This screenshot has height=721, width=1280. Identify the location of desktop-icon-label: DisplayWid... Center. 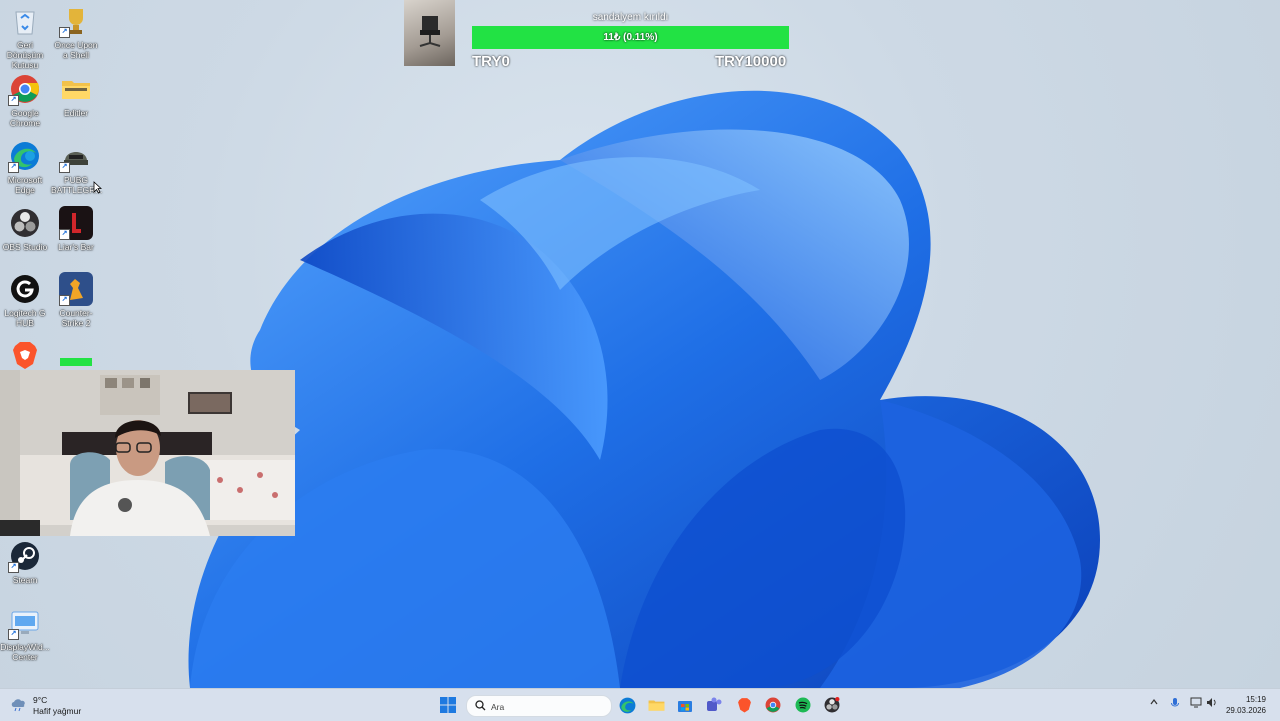
(25, 652).